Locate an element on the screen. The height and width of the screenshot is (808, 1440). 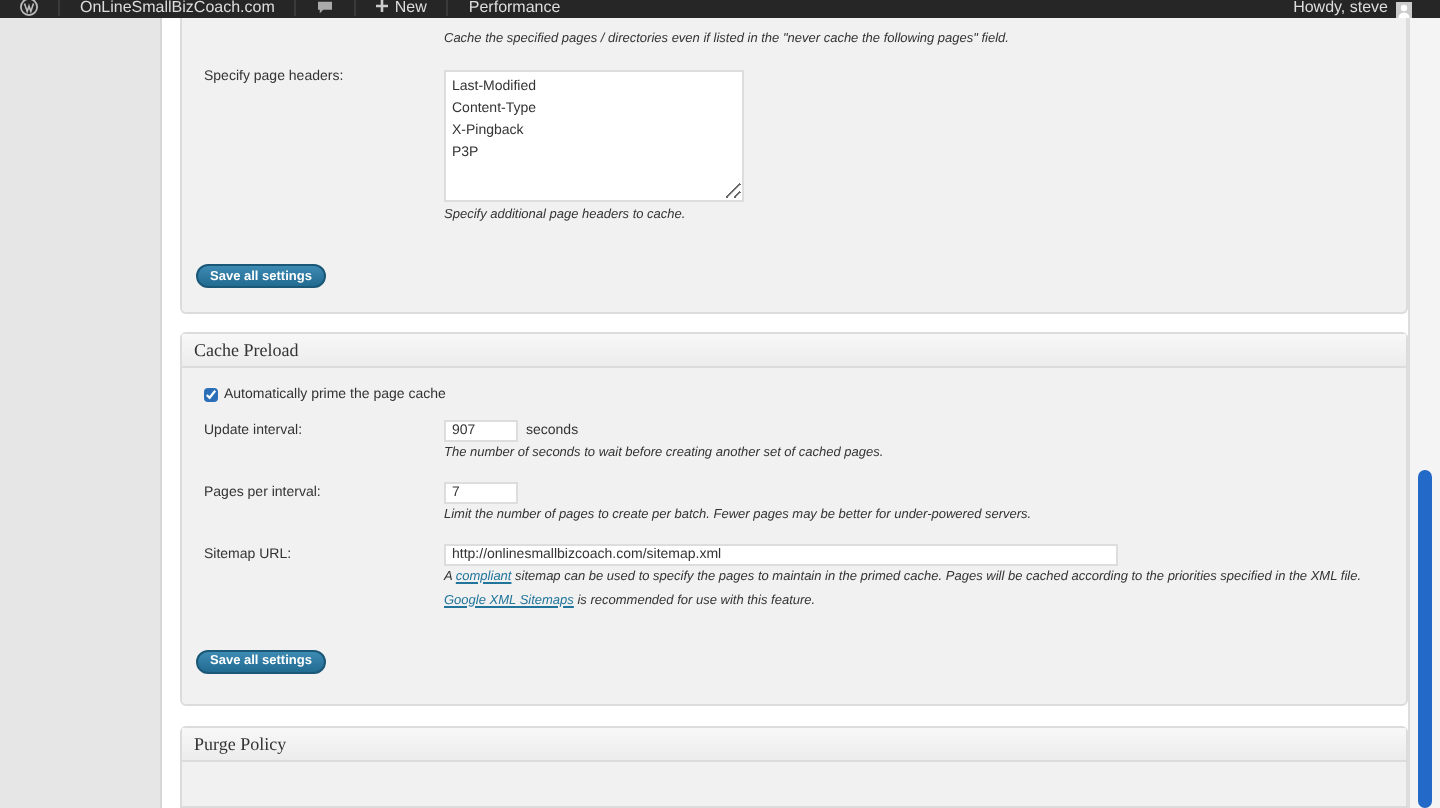
avatar-icon is located at coordinates (1404, 9).